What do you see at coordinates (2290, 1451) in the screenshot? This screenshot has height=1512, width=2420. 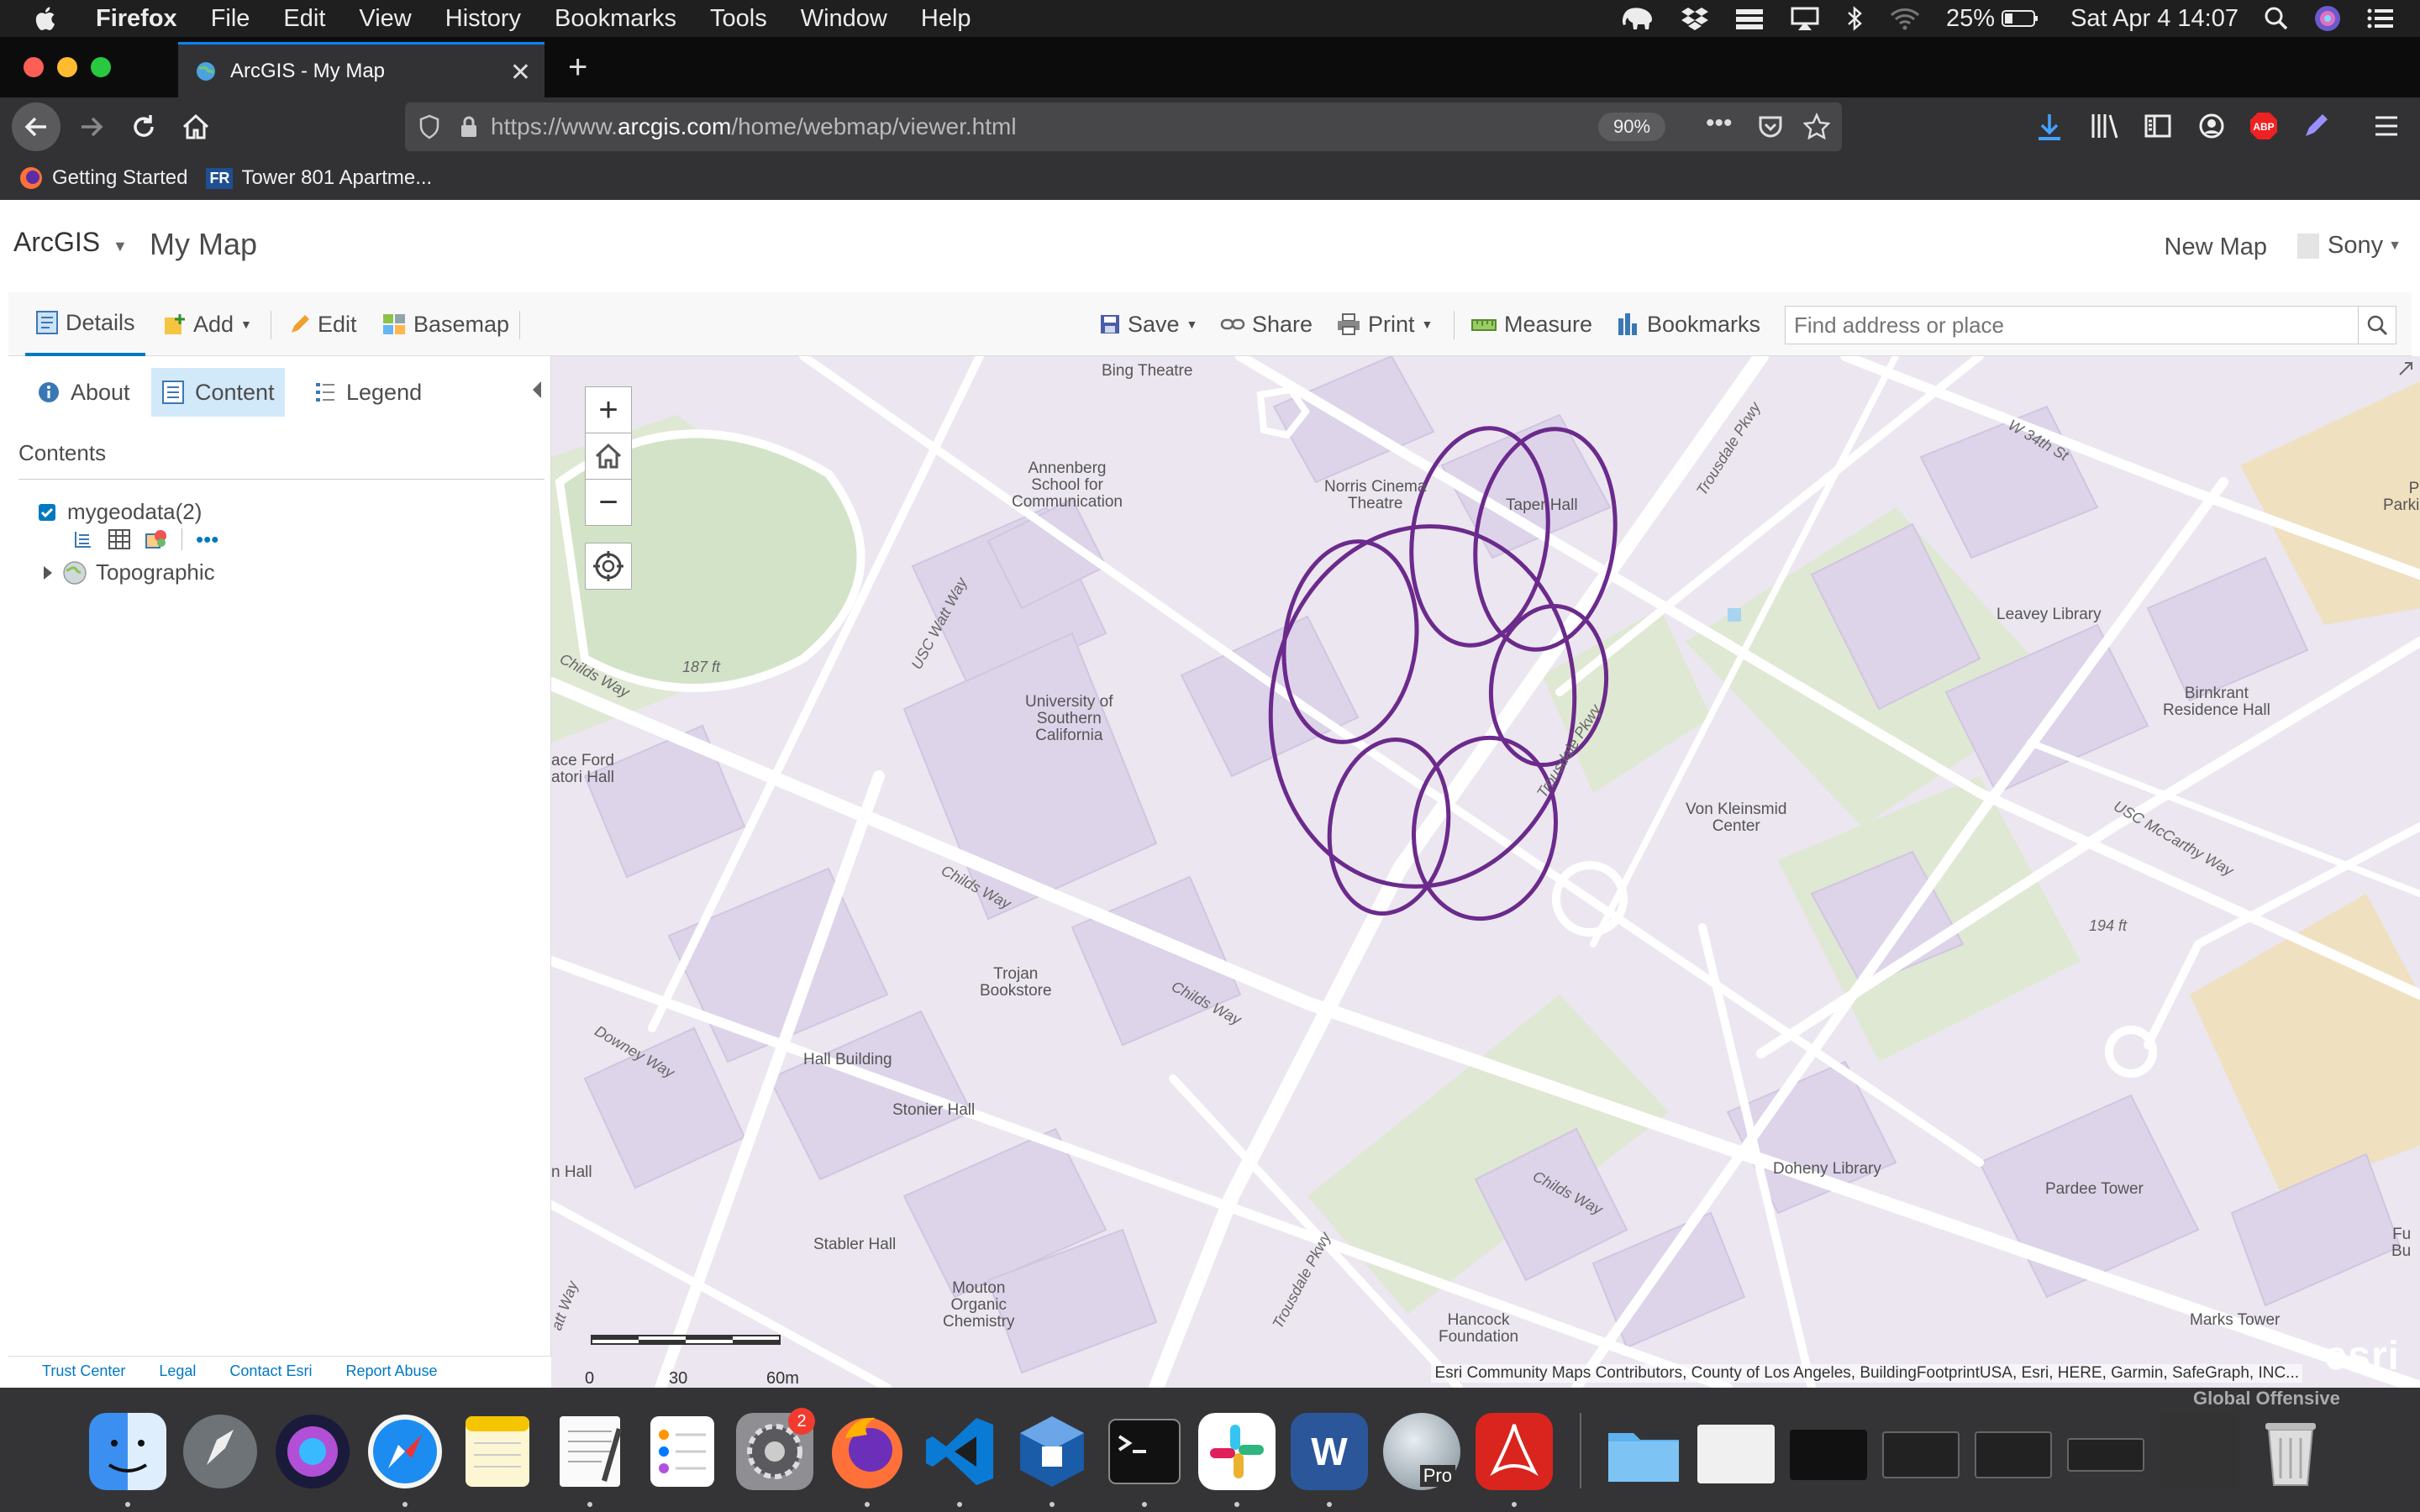 I see `trash-icon` at bounding box center [2290, 1451].